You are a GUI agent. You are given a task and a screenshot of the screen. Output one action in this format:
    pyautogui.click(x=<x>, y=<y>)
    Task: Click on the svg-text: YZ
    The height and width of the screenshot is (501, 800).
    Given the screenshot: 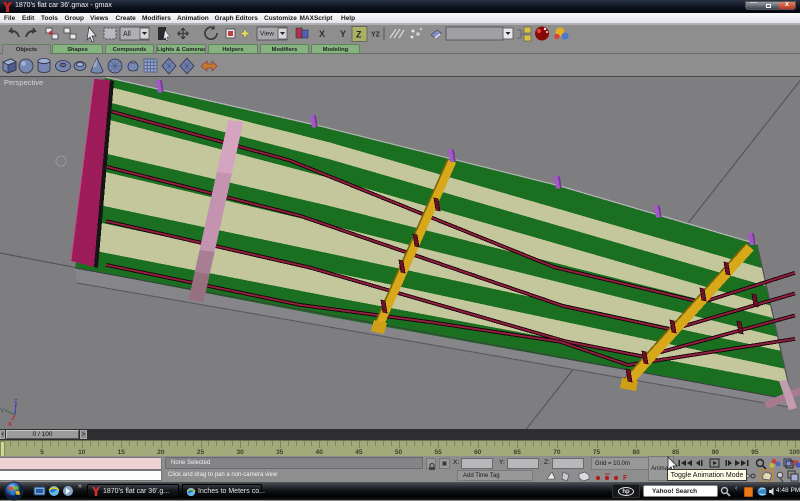 What is the action you would take?
    pyautogui.click(x=376, y=35)
    